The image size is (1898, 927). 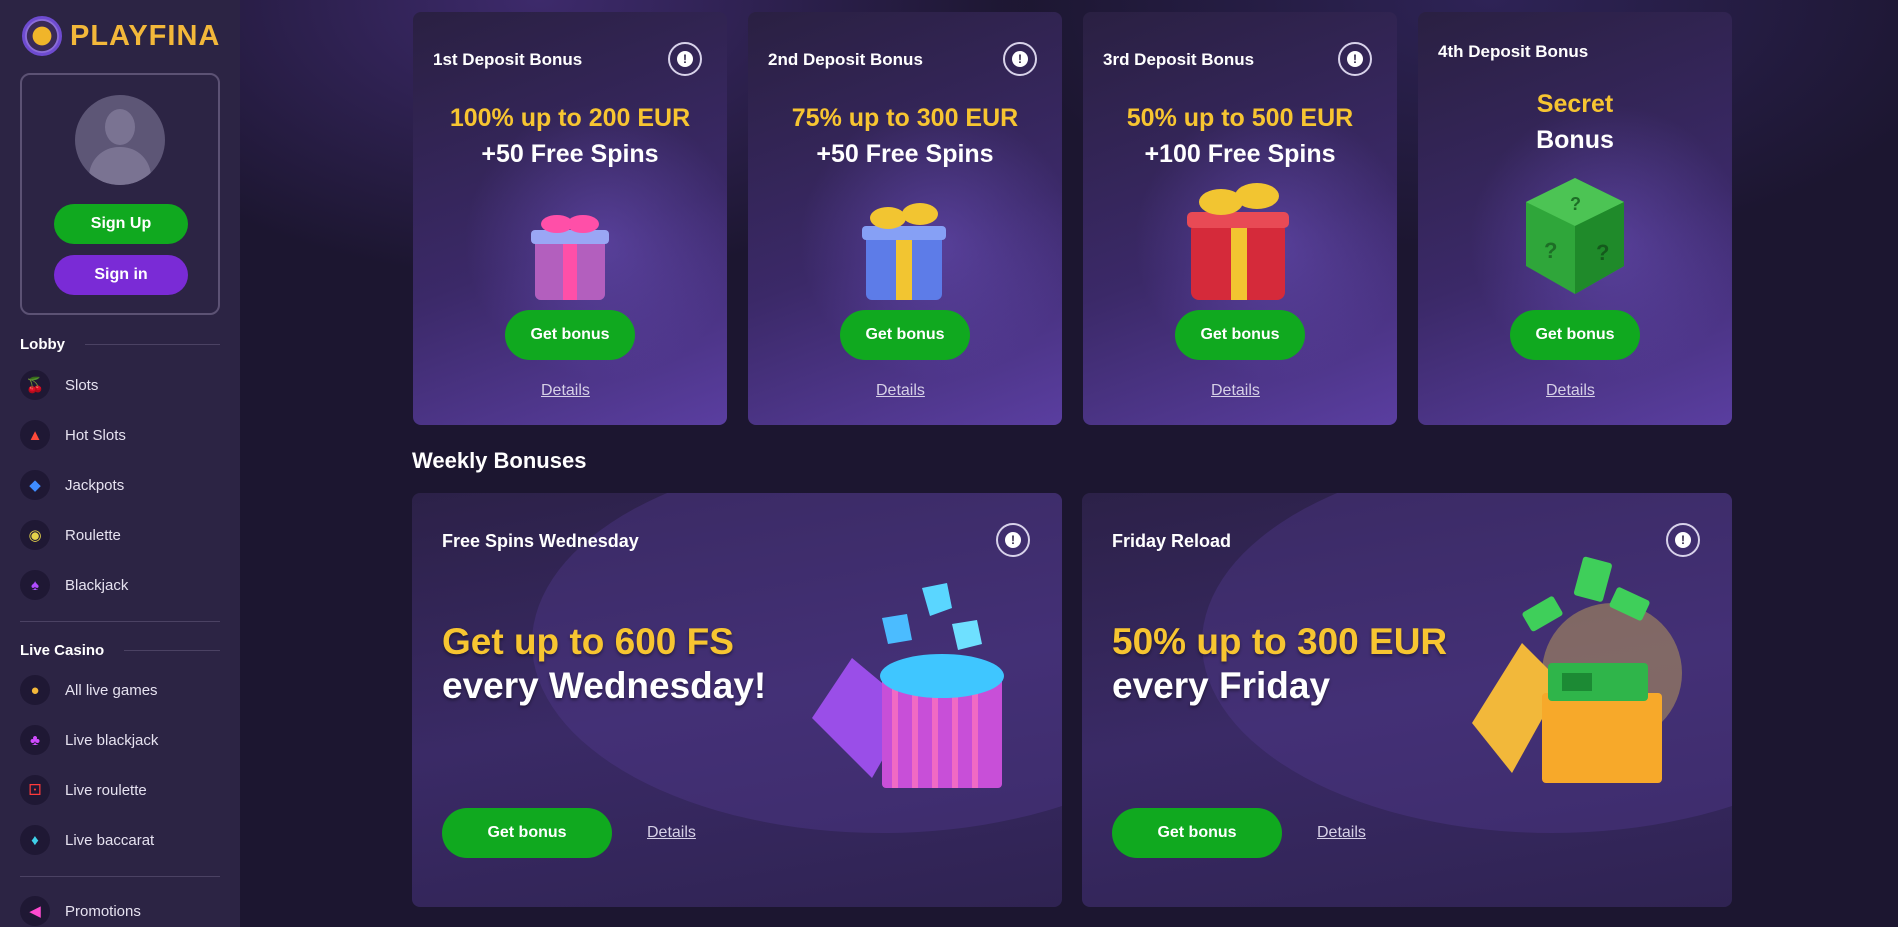 What do you see at coordinates (106, 790) in the screenshot?
I see `sidebar-item-label: Live roulette` at bounding box center [106, 790].